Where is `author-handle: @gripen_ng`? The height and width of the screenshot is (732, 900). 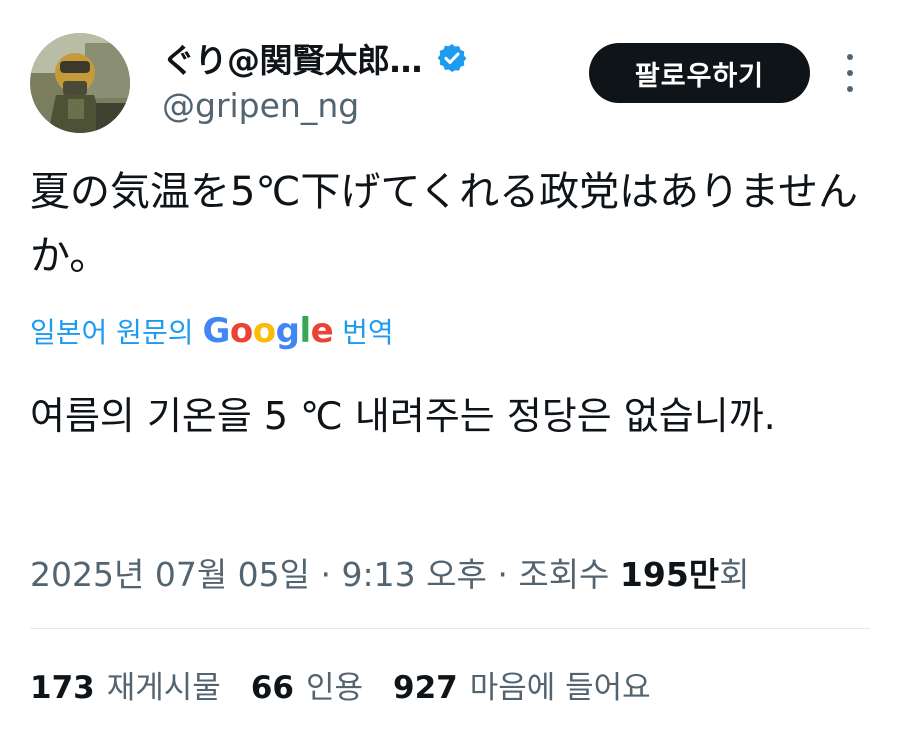 author-handle: @gripen_ng is located at coordinates (260, 105).